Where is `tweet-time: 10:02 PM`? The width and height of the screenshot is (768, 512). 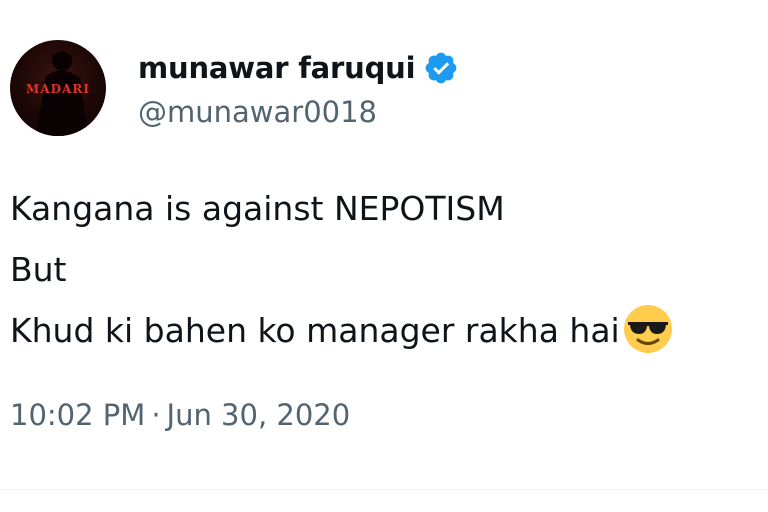
tweet-time: 10:02 PM is located at coordinates (77, 415).